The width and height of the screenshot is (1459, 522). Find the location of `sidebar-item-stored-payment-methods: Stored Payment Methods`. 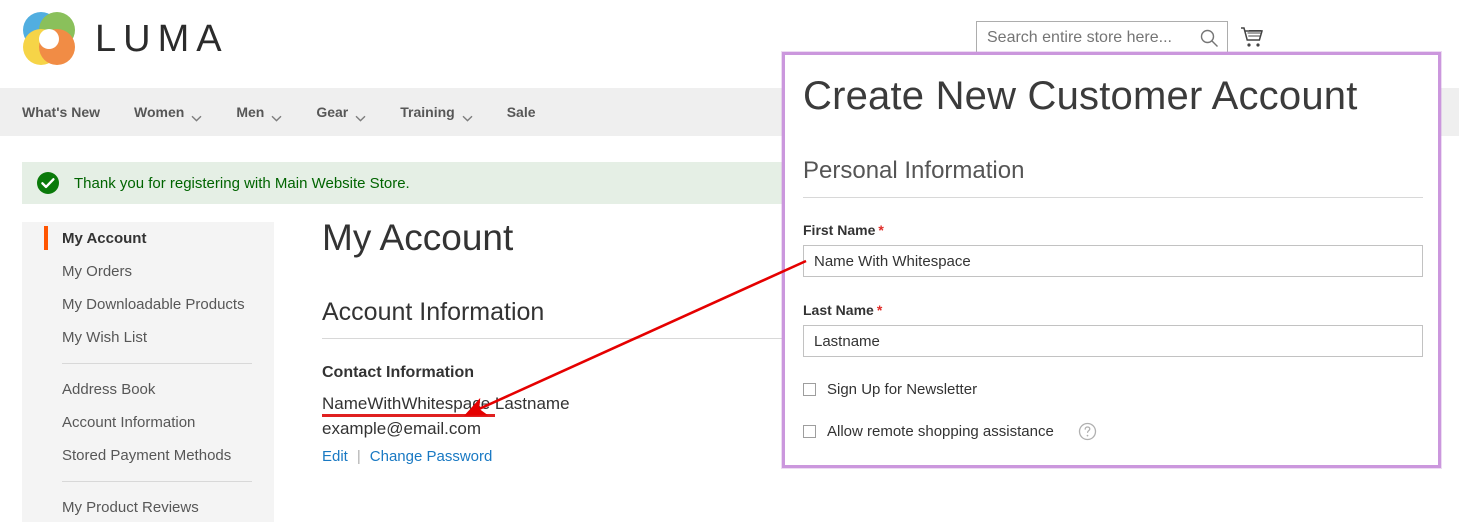

sidebar-item-stored-payment-methods: Stored Payment Methods is located at coordinates (148, 455).